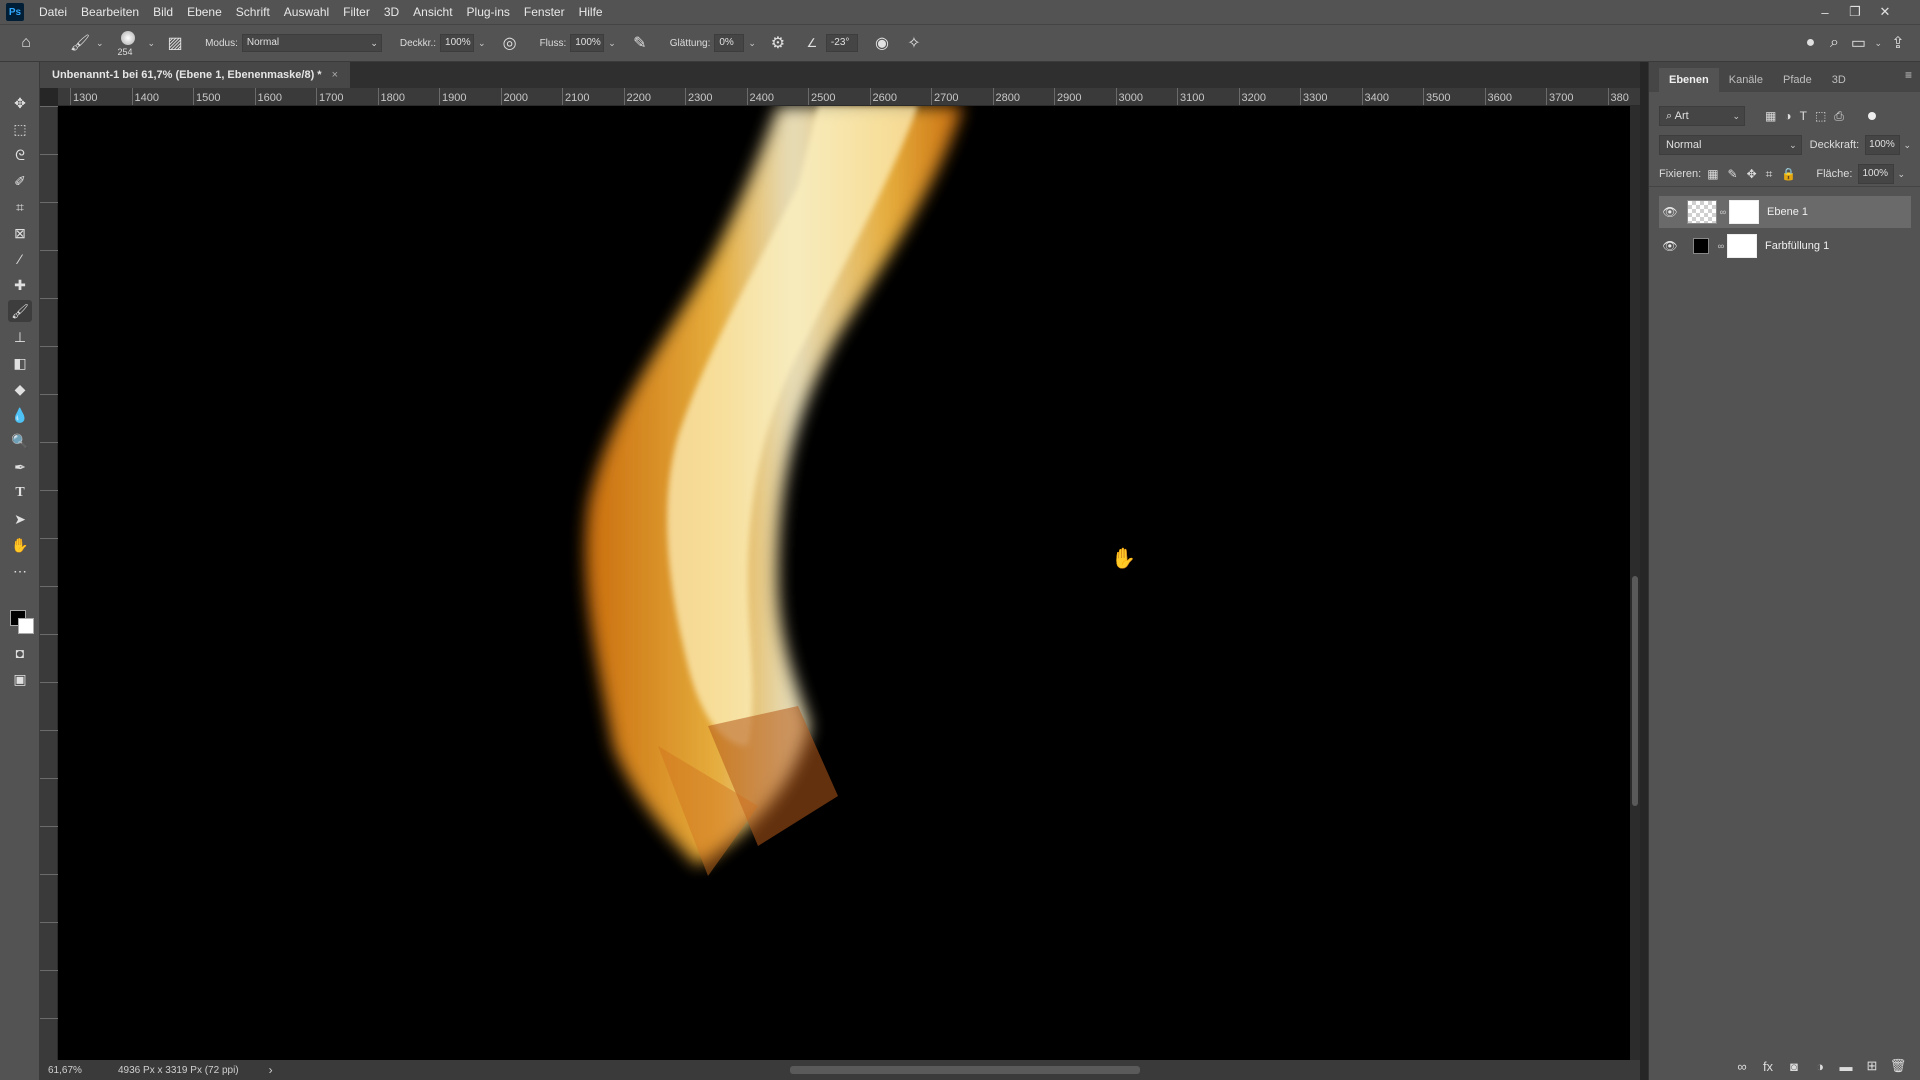 The width and height of the screenshot is (1920, 1080). What do you see at coordinates (1885, 12) in the screenshot?
I see `close-window-button: ✕` at bounding box center [1885, 12].